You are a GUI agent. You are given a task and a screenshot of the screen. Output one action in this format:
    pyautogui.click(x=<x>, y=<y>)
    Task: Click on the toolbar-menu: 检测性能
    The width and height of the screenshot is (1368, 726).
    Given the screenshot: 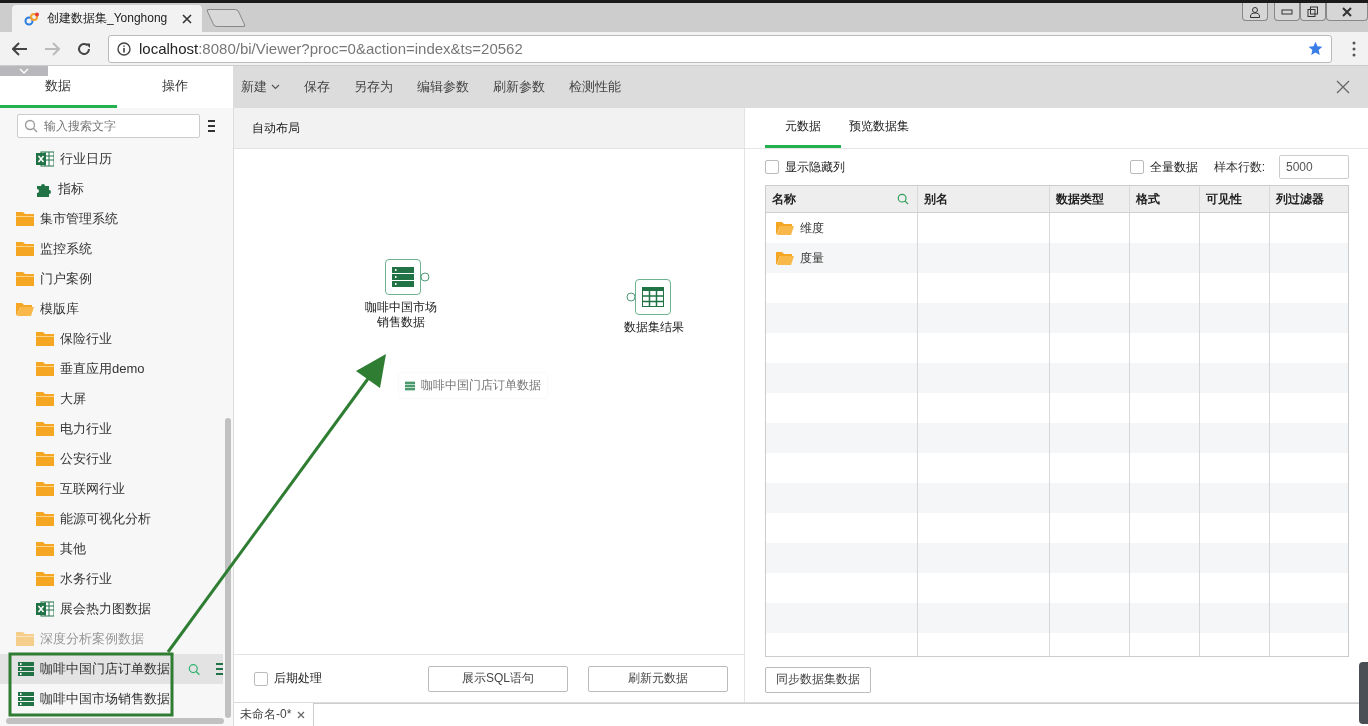 What is the action you would take?
    pyautogui.click(x=595, y=87)
    